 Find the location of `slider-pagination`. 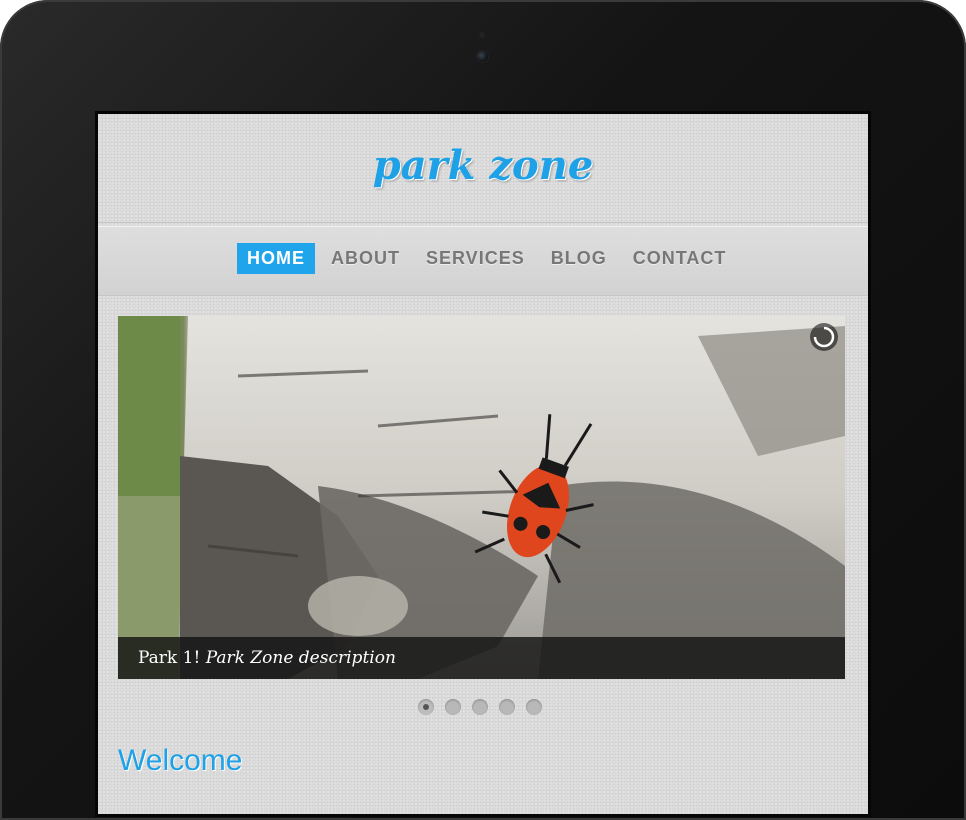

slider-pagination is located at coordinates (485, 707).